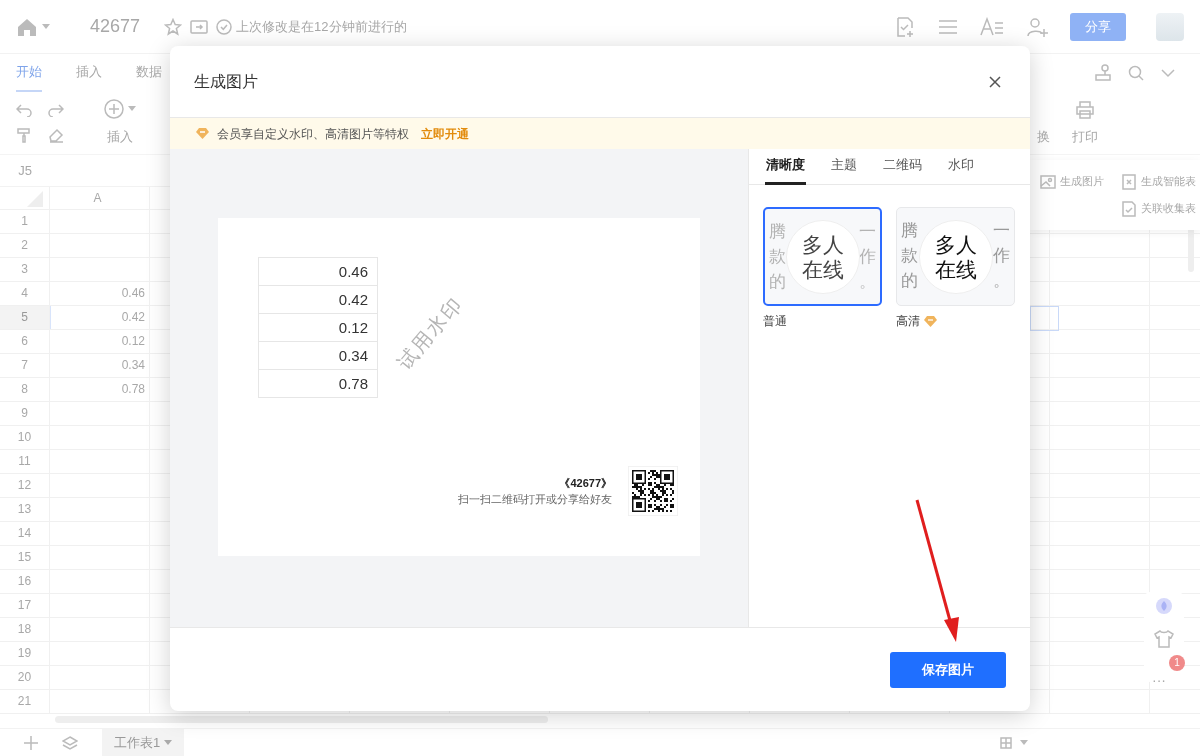  What do you see at coordinates (25, 222) in the screenshot?
I see `row-header: 1` at bounding box center [25, 222].